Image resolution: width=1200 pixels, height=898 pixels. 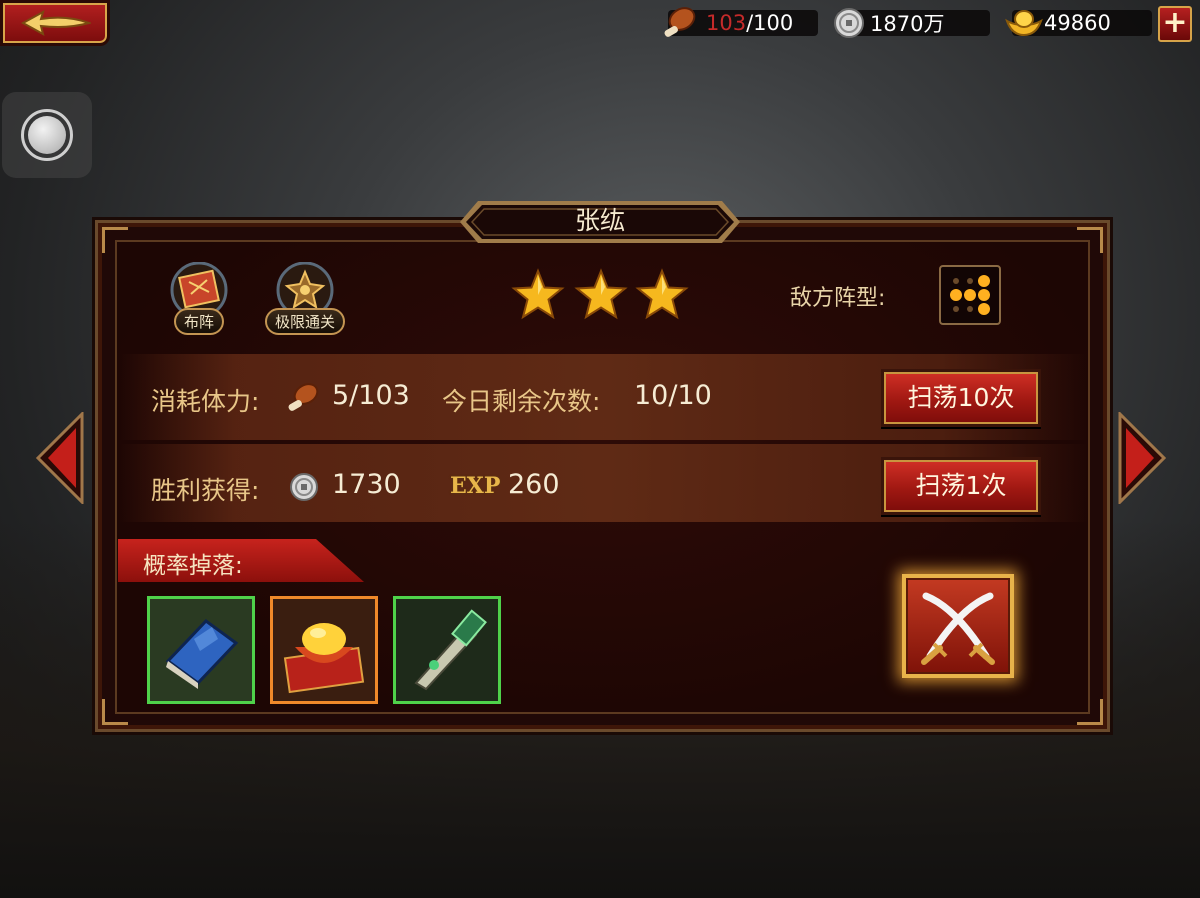 What do you see at coordinates (366, 484) in the screenshot?
I see `reward-silver-value: 1730` at bounding box center [366, 484].